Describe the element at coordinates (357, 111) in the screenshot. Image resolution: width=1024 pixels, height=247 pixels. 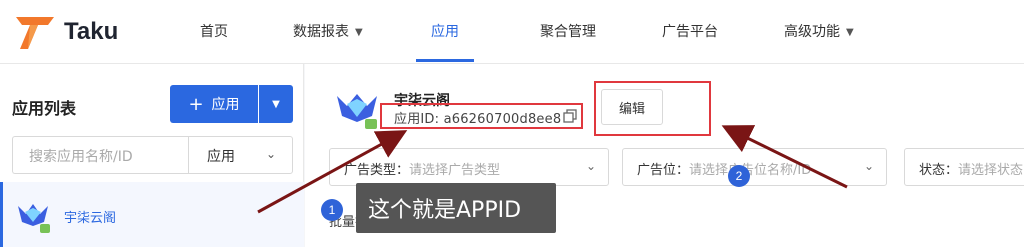
I see `app-logo` at that location.